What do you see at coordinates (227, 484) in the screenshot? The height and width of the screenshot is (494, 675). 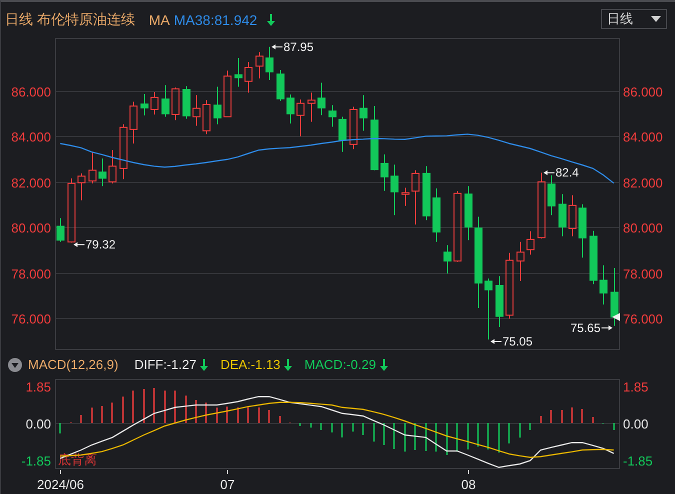 I see `date-label: 07` at bounding box center [227, 484].